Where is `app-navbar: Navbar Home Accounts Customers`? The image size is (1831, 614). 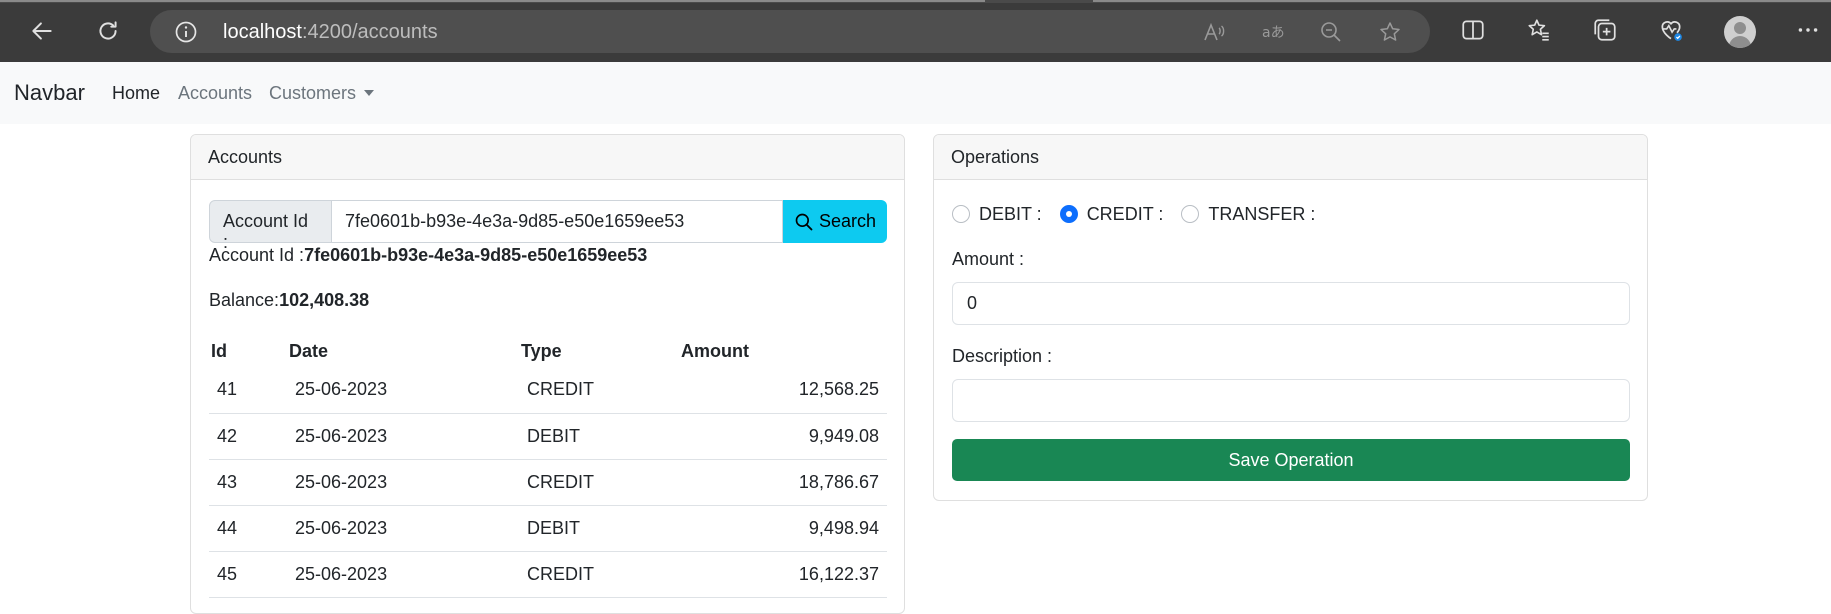 app-navbar: Navbar Home Accounts Customers is located at coordinates (915, 93).